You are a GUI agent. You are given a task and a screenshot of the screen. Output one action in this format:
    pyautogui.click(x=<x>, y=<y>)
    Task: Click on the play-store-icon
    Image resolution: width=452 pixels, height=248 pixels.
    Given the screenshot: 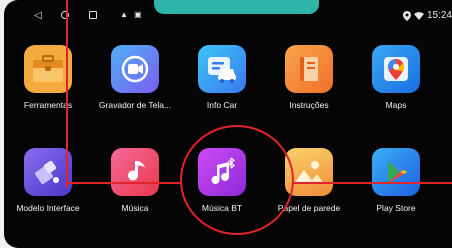 What is the action you would take?
    pyautogui.click(x=396, y=172)
    